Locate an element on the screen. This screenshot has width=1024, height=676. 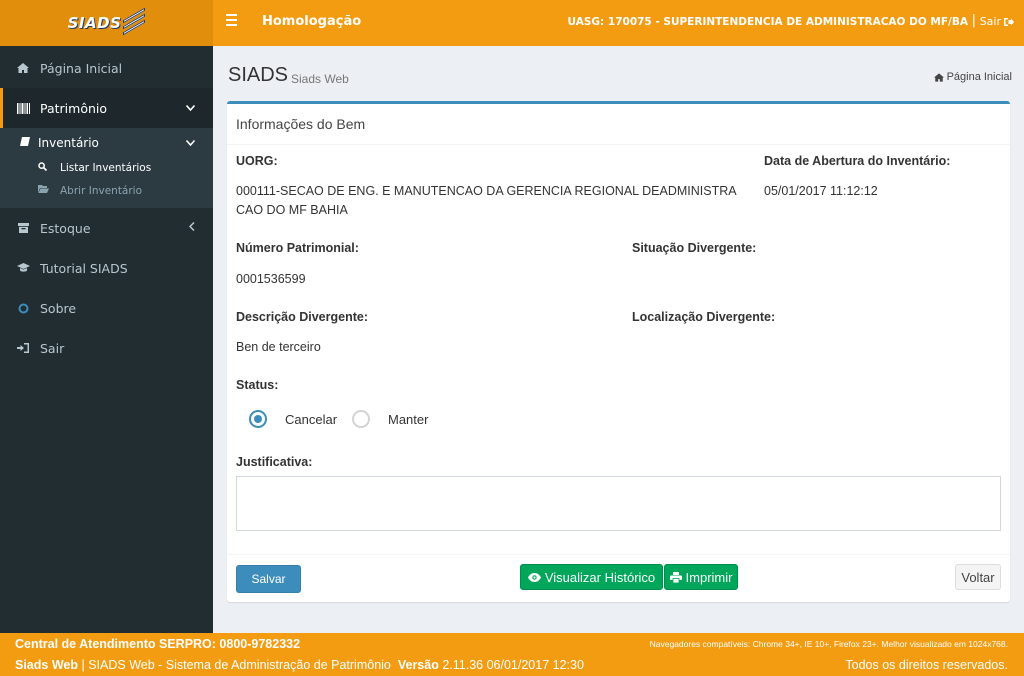
sidebar-item-estoque: Estoque is located at coordinates (106, 228).